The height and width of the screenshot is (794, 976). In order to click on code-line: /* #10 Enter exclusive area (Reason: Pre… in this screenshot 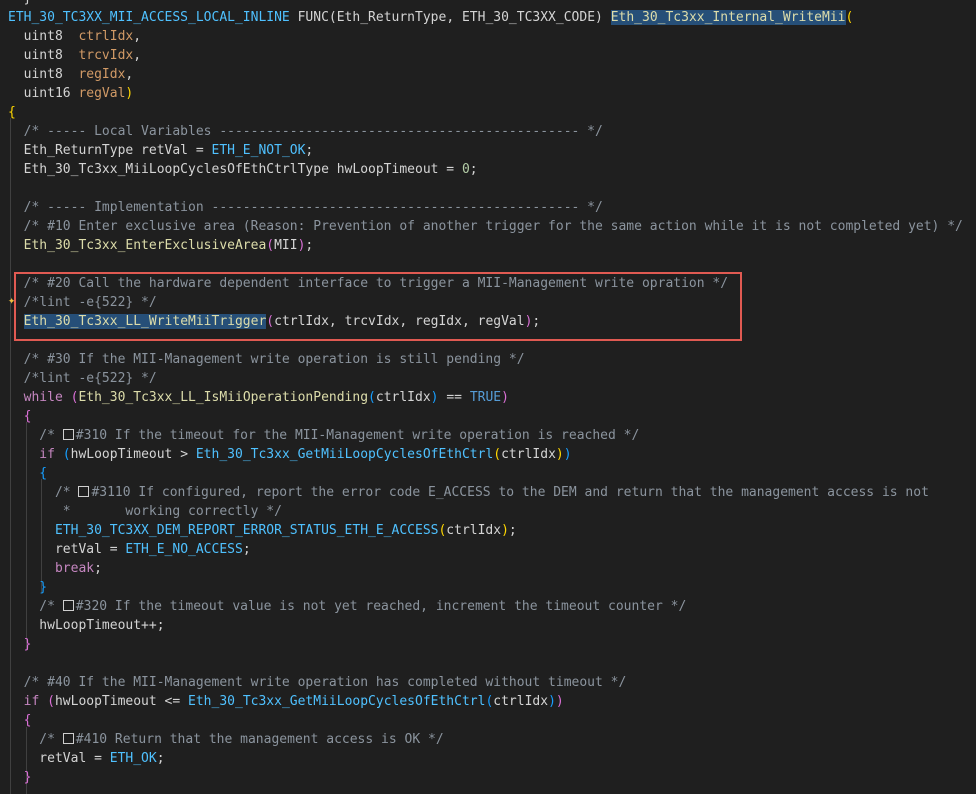, I will do `click(485, 226)`.